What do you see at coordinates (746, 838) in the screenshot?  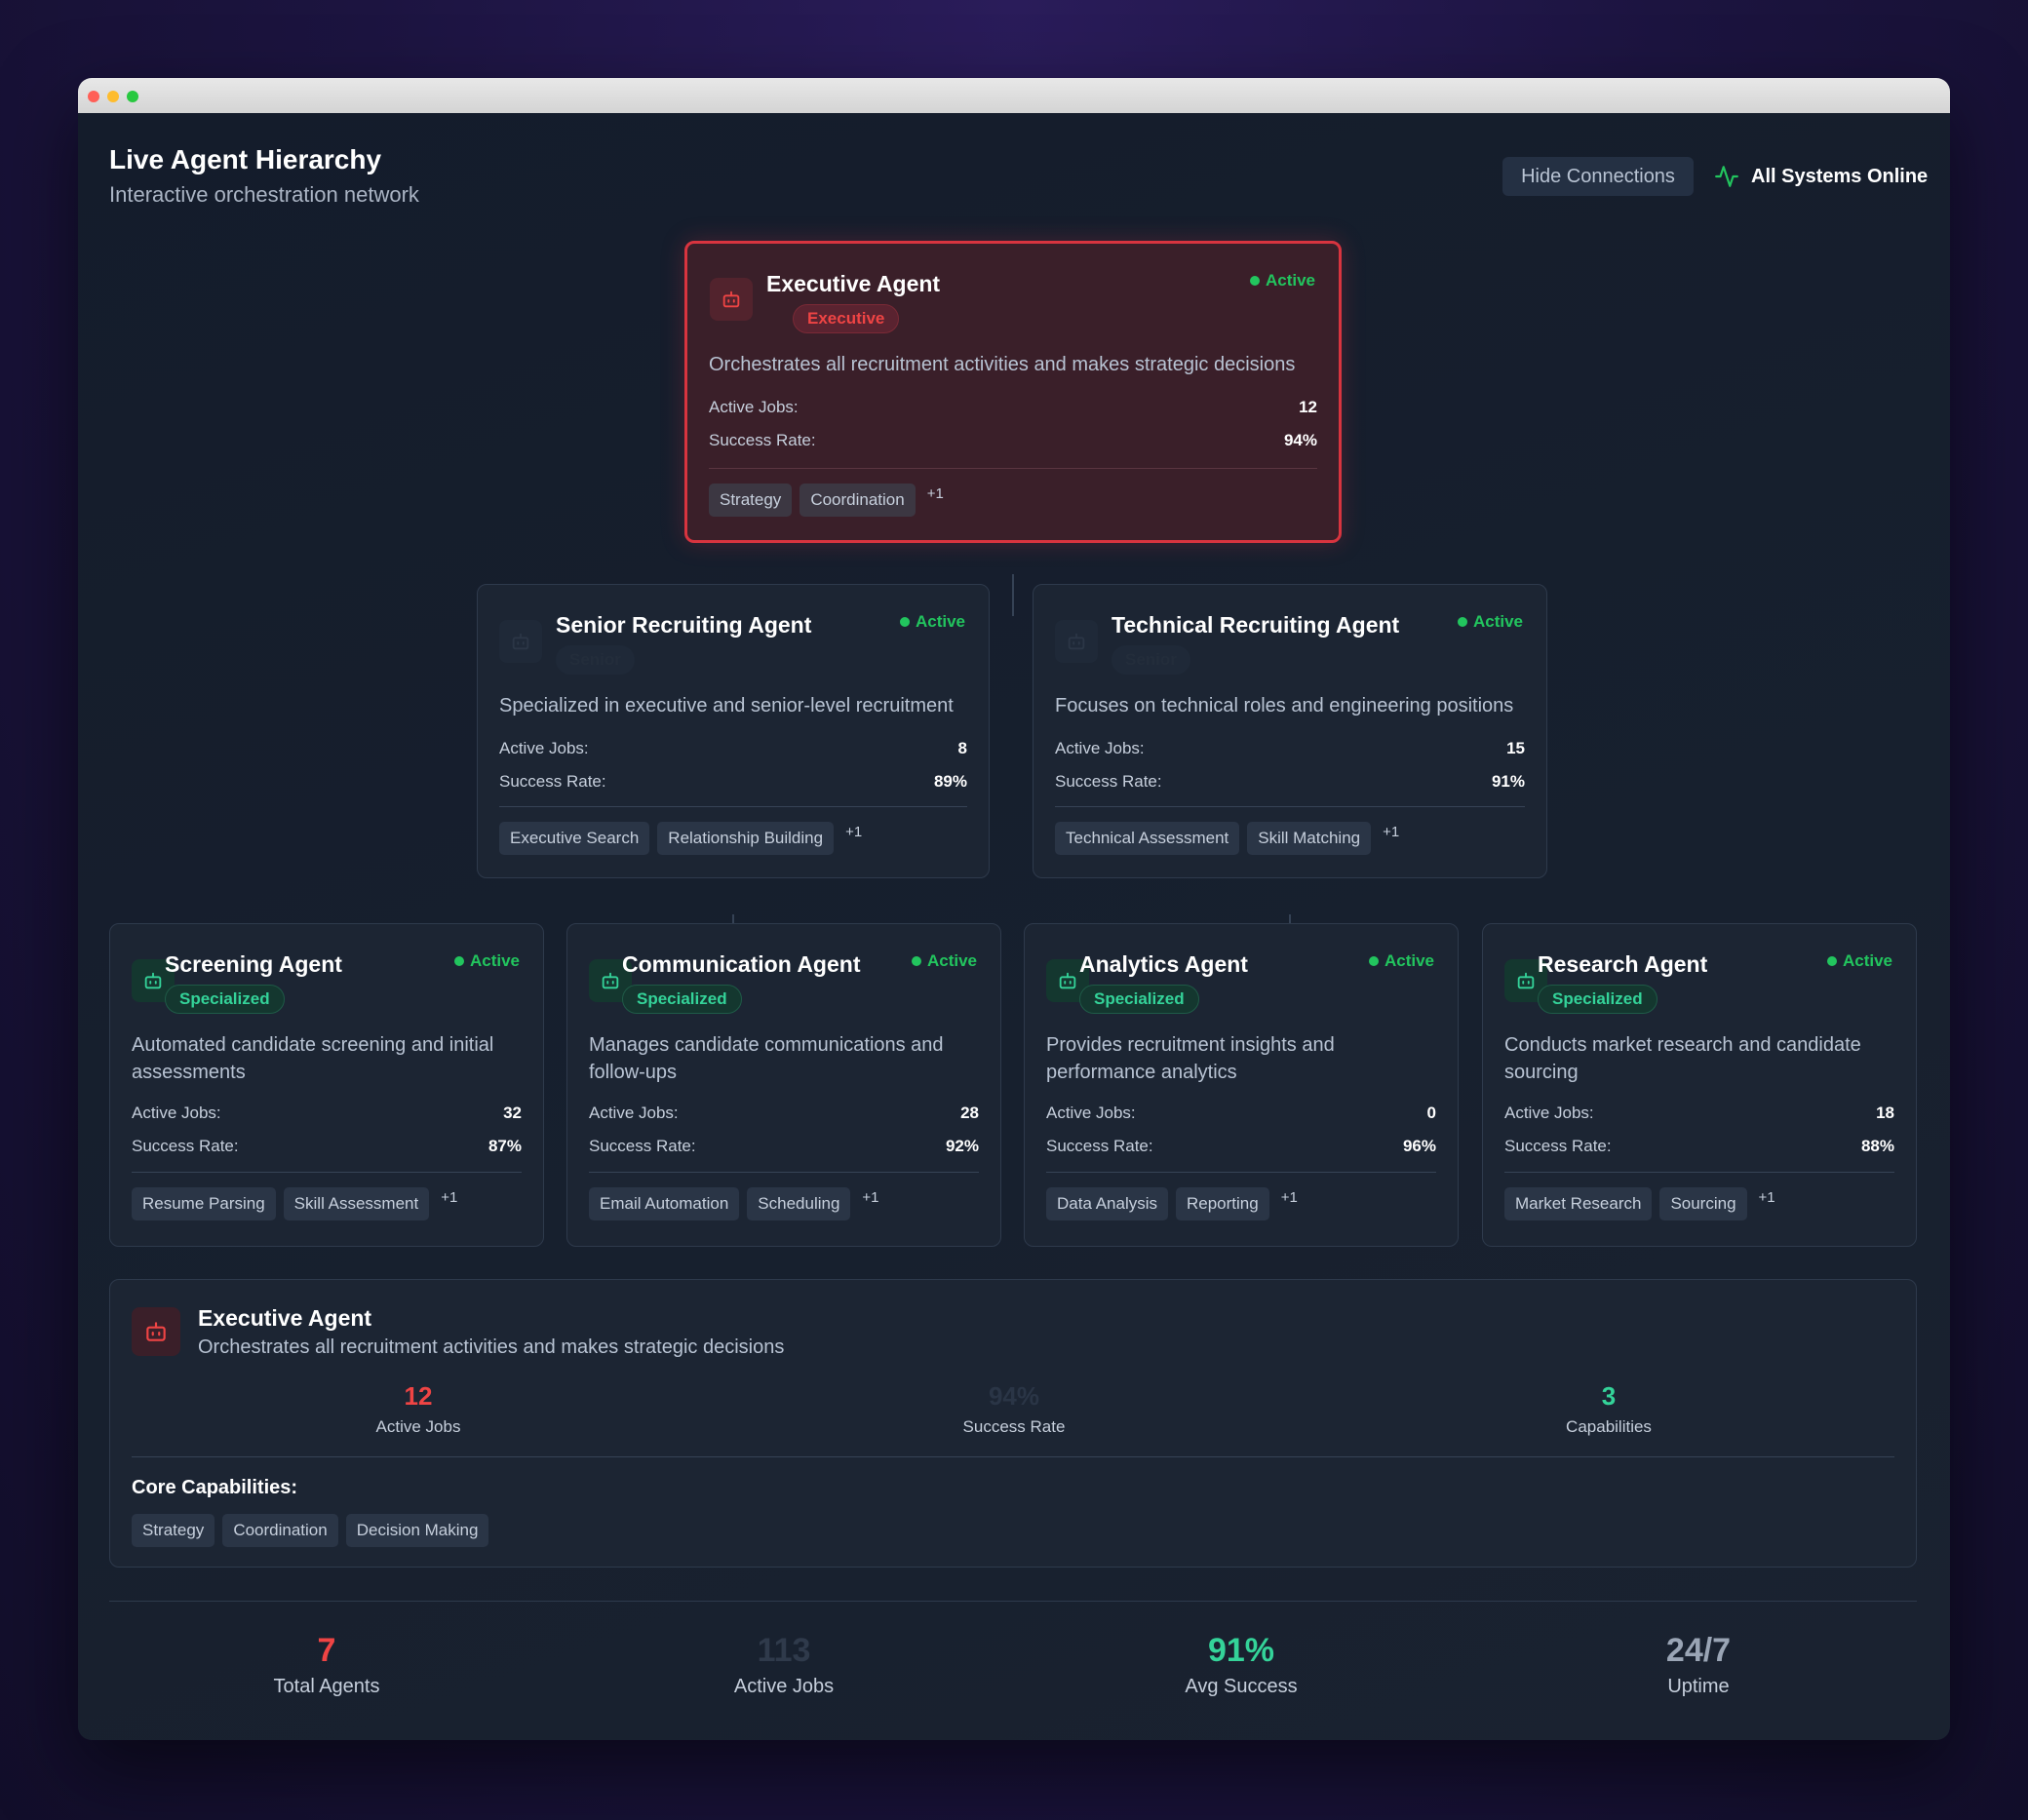 I see `capability-tag: Relationship Building` at bounding box center [746, 838].